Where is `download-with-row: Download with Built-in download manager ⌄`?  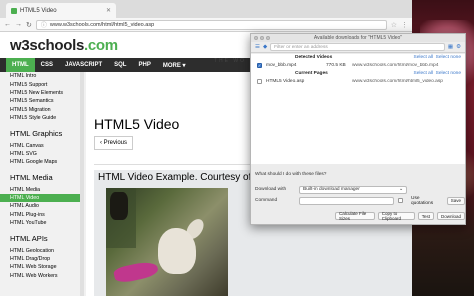
download-with-row: Download with Built-in download manager ⌄ is located at coordinates (331, 189).